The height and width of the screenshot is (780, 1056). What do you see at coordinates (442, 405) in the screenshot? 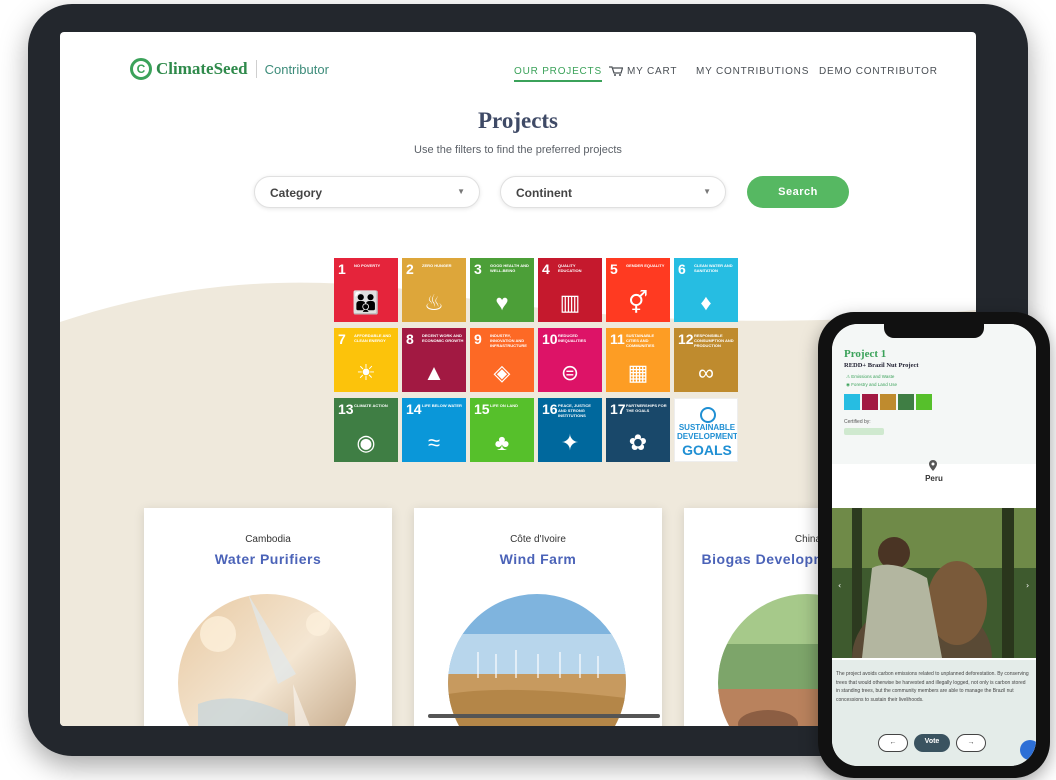
I see `sdg-label: Life below water` at bounding box center [442, 405].